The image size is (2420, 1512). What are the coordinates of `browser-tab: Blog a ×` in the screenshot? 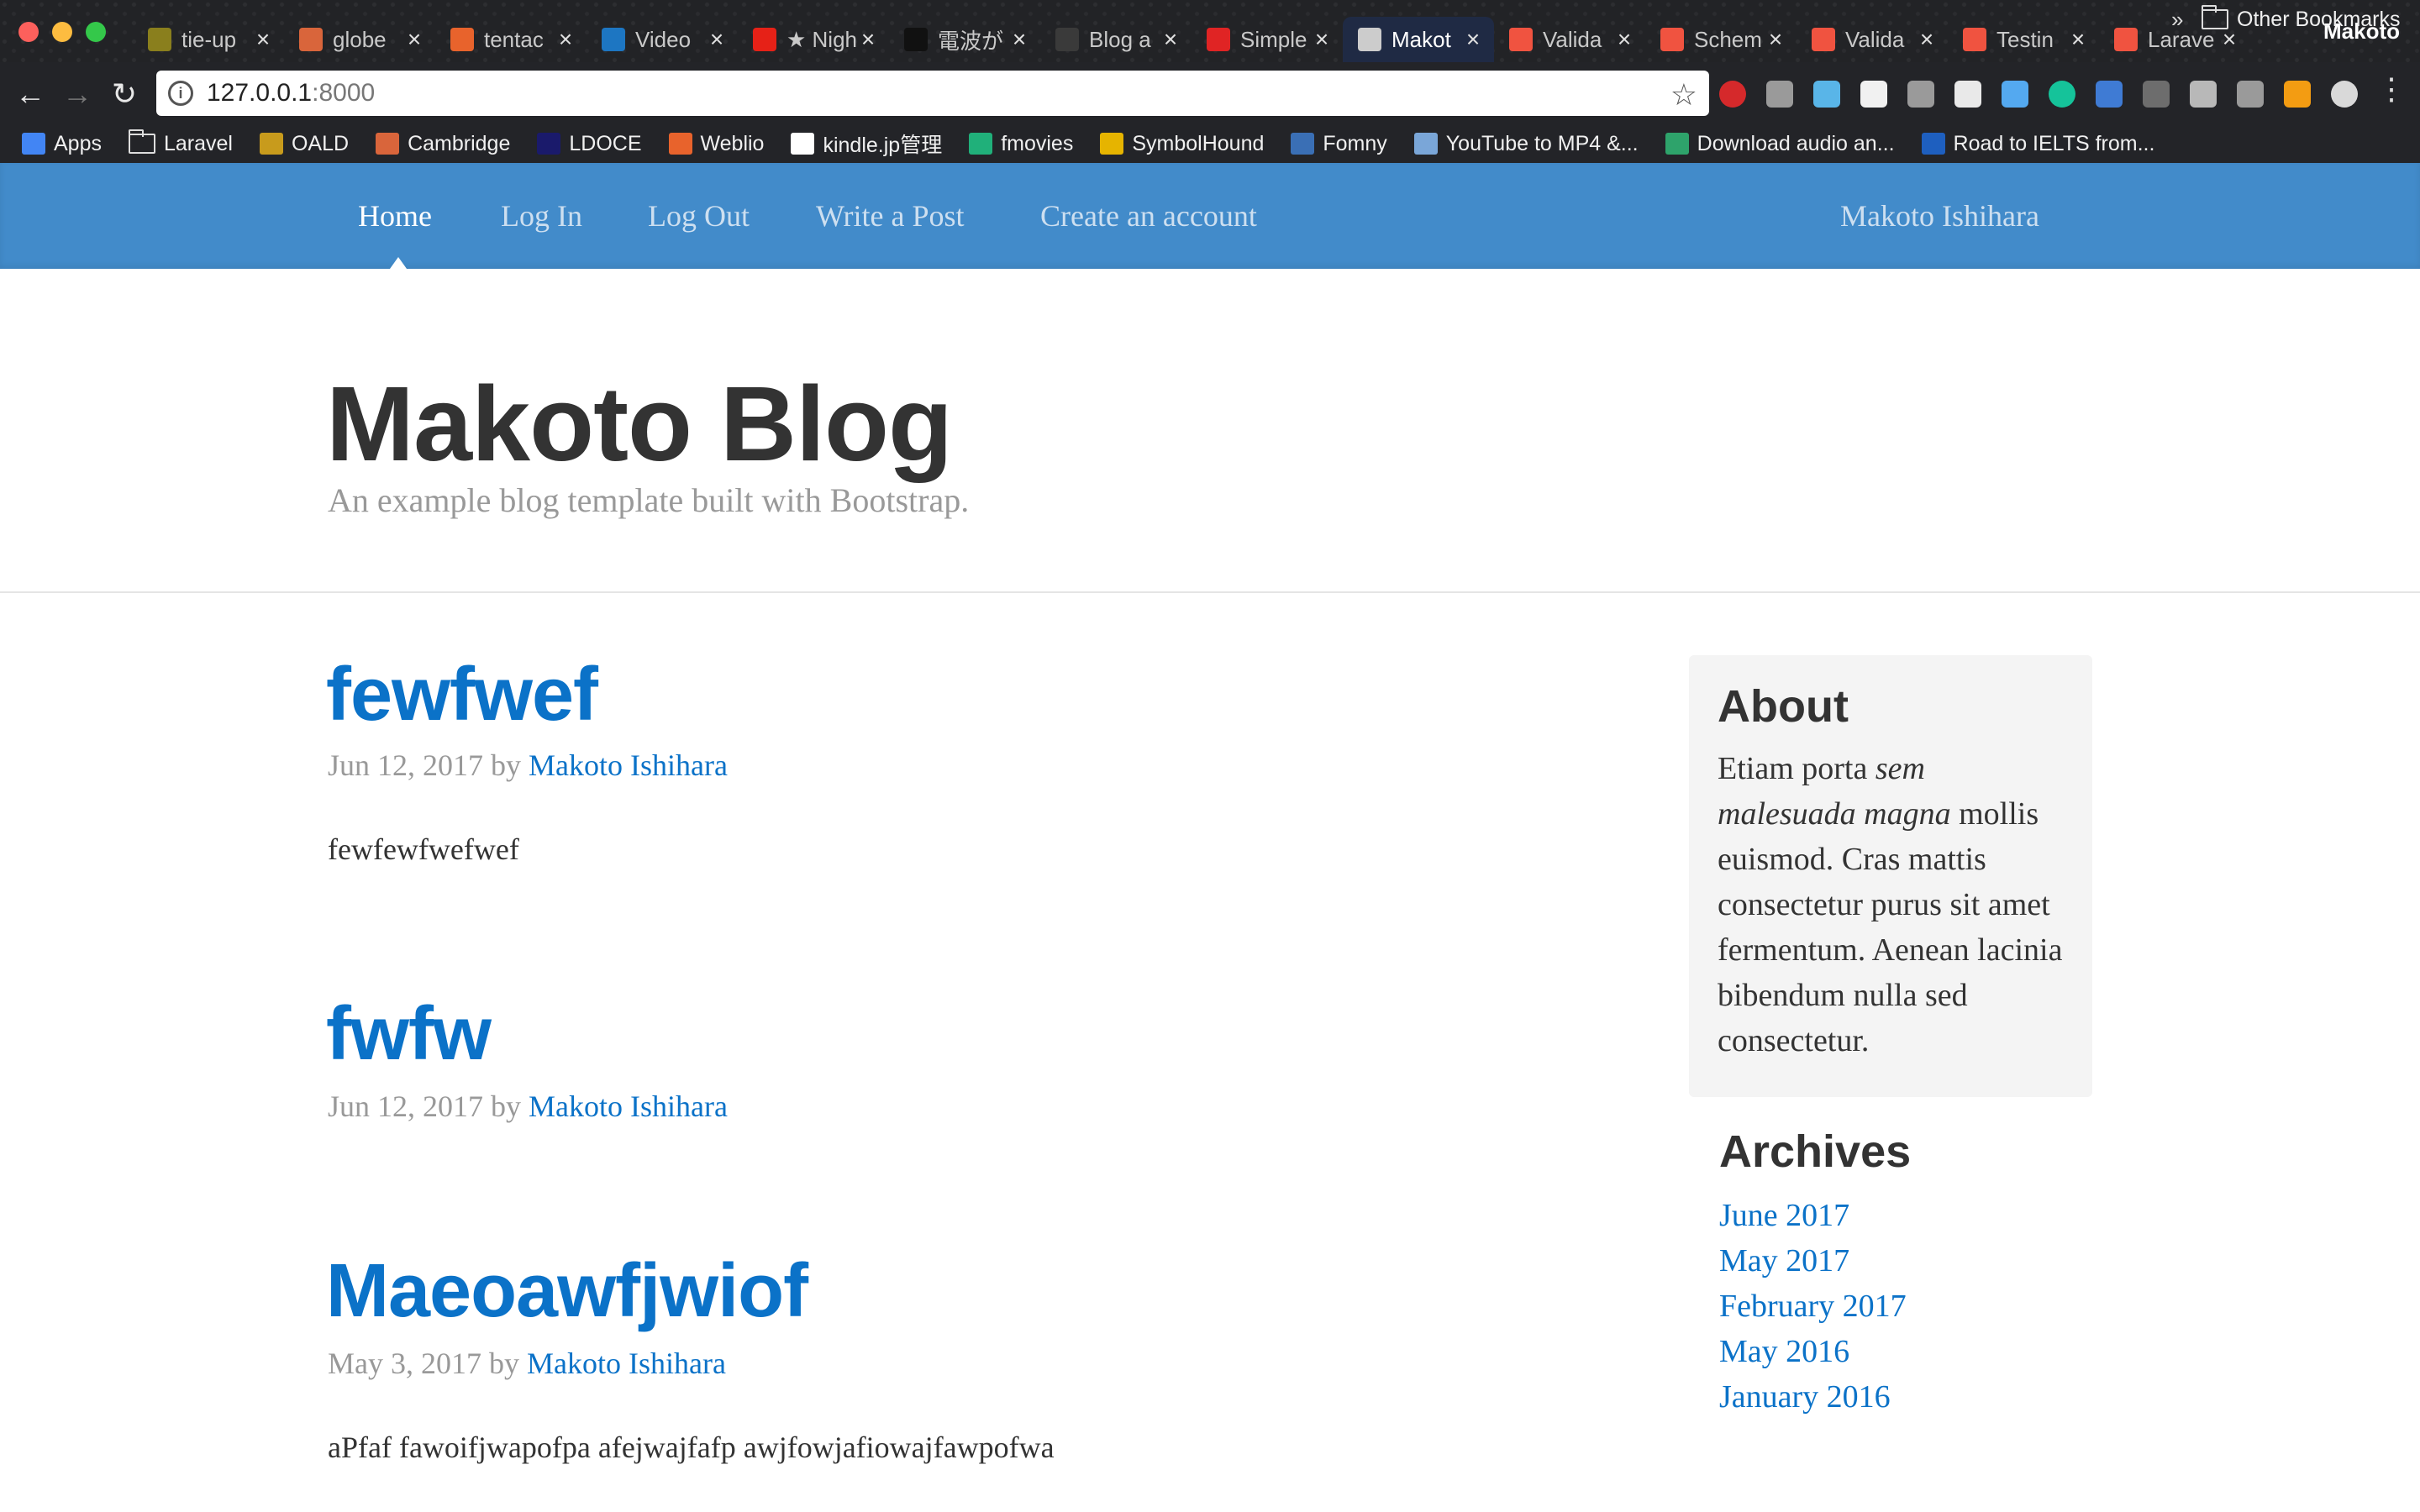 It's located at (1116, 39).